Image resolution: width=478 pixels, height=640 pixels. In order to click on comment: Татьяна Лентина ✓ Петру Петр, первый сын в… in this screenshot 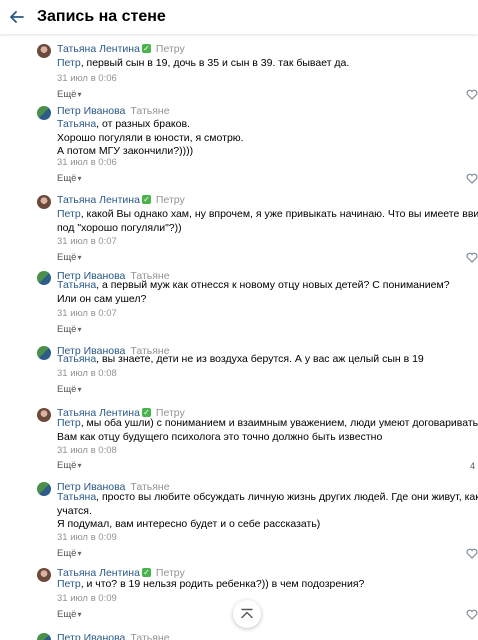, I will do `click(239, 69)`.